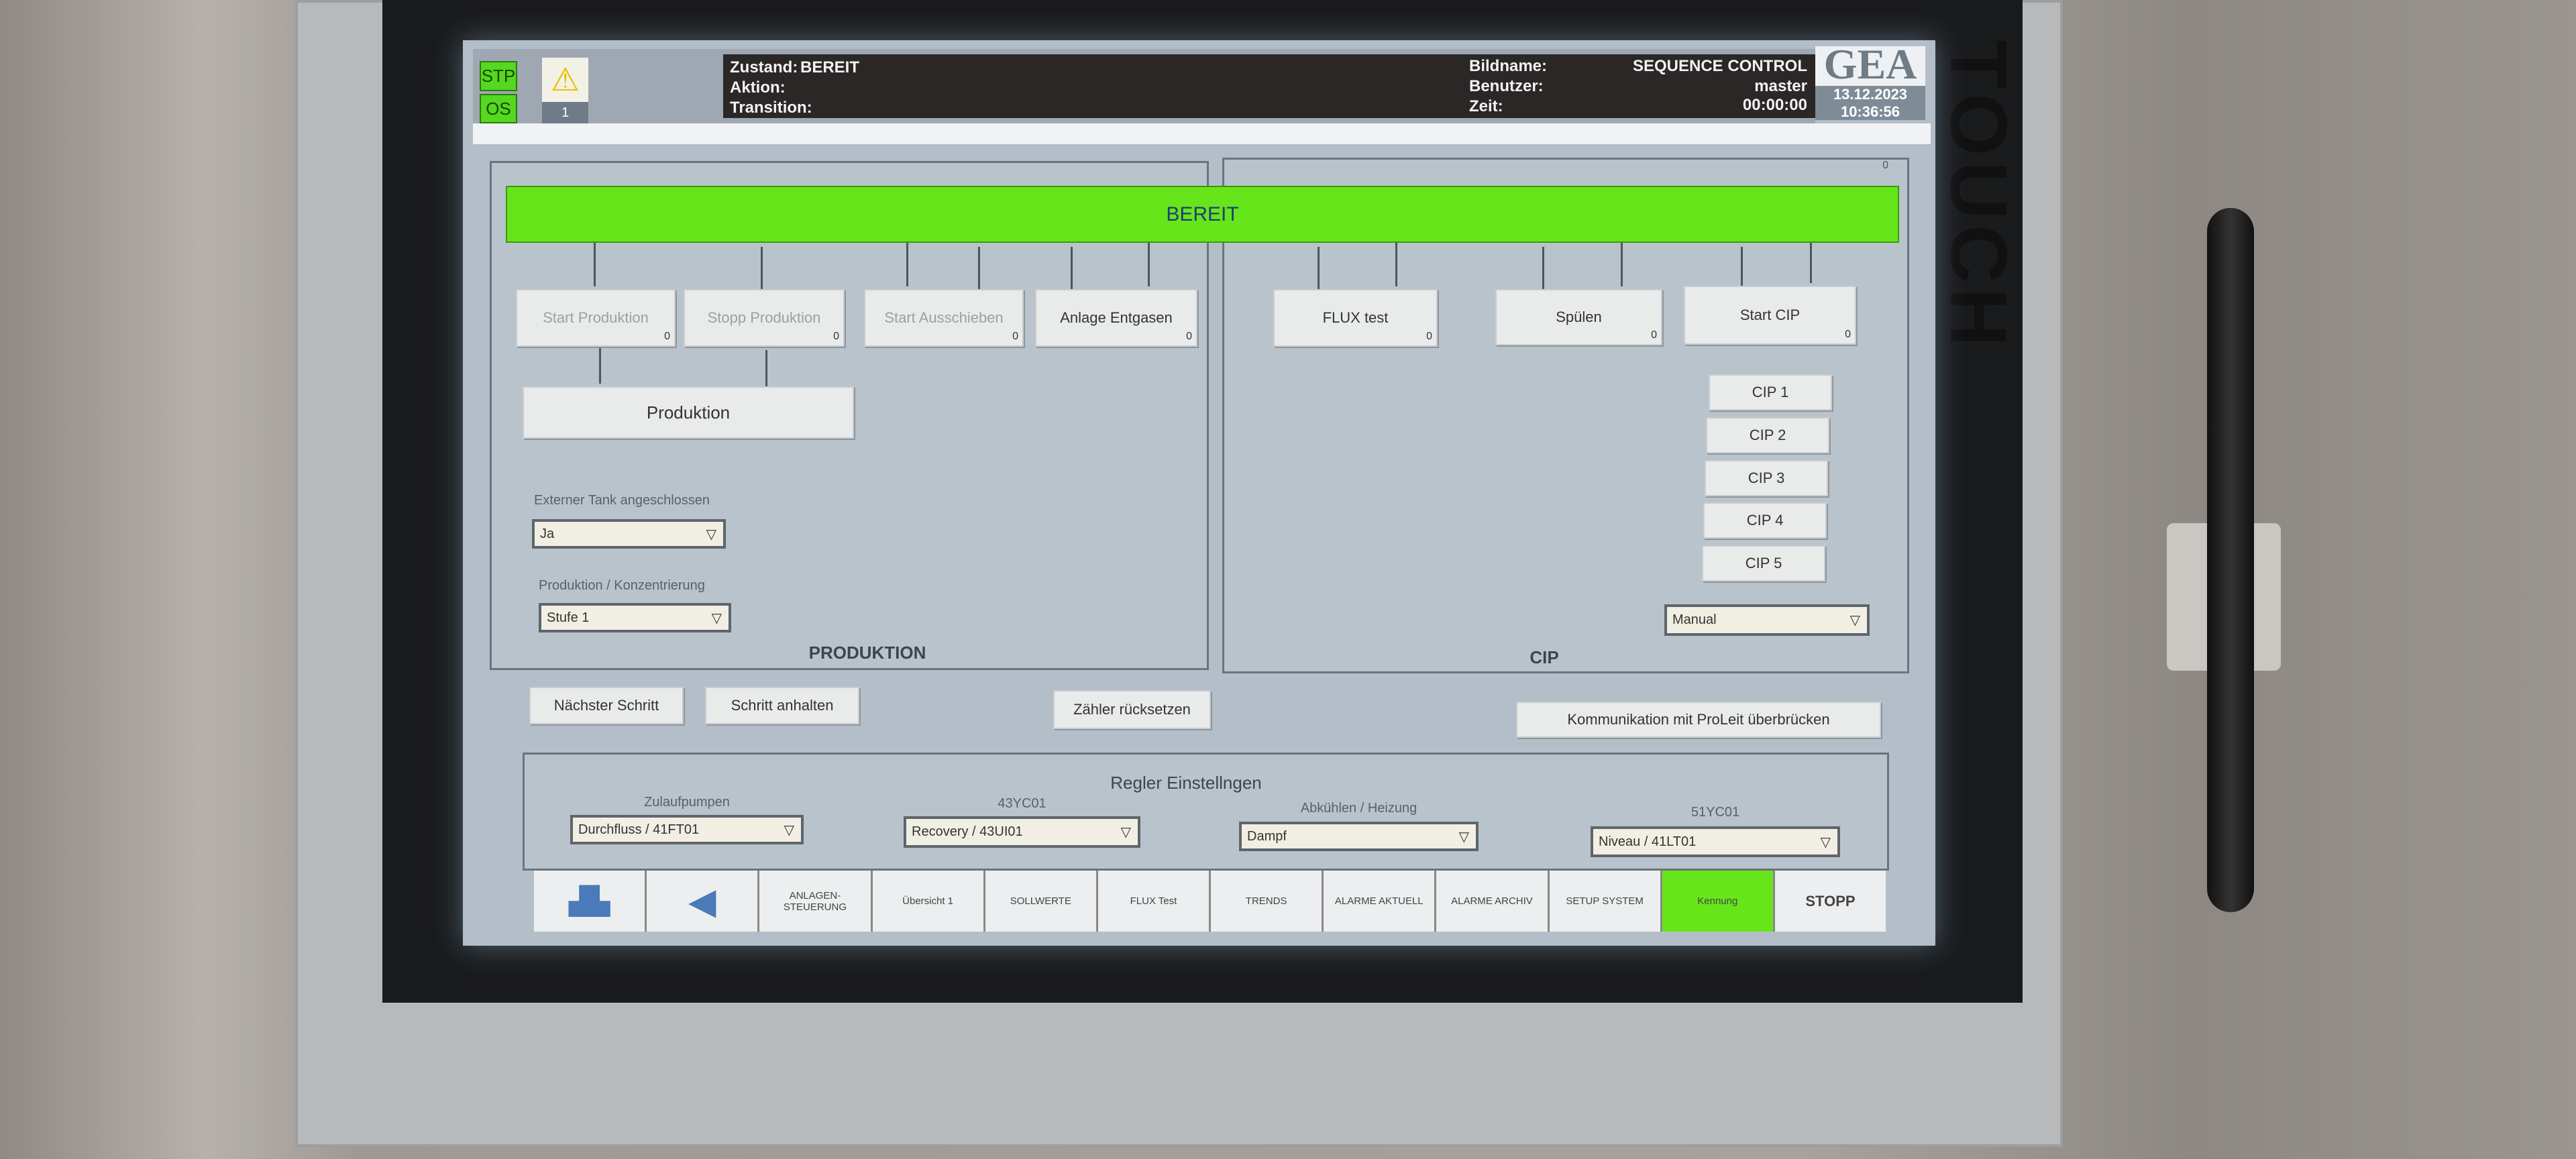 The width and height of the screenshot is (2576, 1159). I want to click on anlage-entgasen-button: Anlage Entgasen 0, so click(1116, 318).